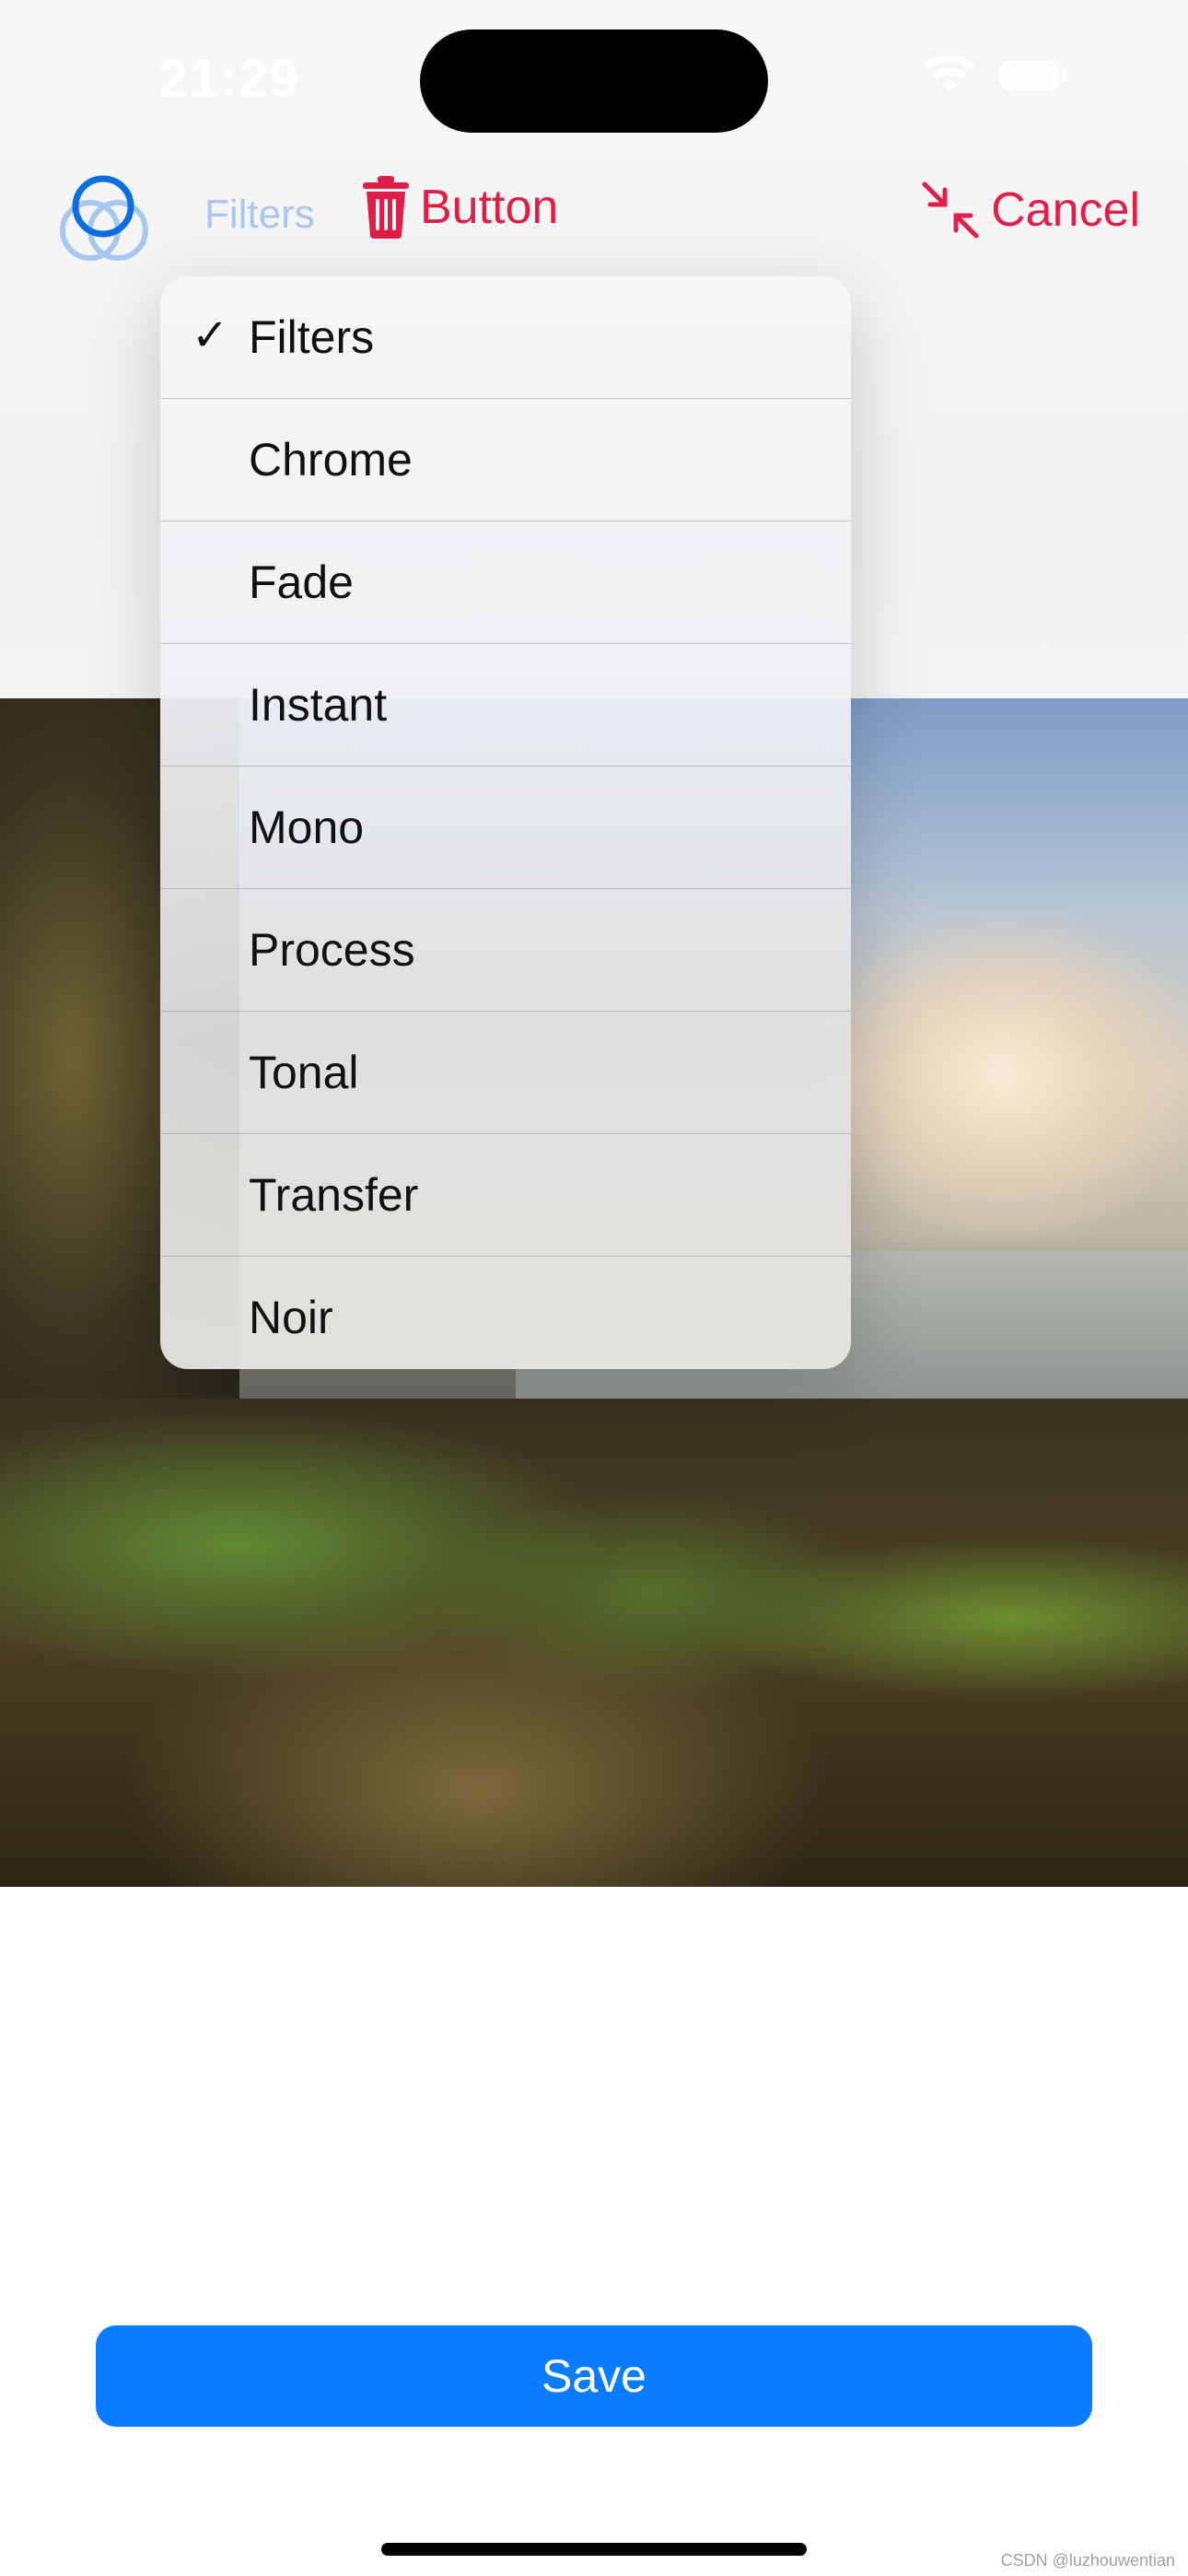 The height and width of the screenshot is (2576, 1188). What do you see at coordinates (103, 215) in the screenshot?
I see `three-circles-icon` at bounding box center [103, 215].